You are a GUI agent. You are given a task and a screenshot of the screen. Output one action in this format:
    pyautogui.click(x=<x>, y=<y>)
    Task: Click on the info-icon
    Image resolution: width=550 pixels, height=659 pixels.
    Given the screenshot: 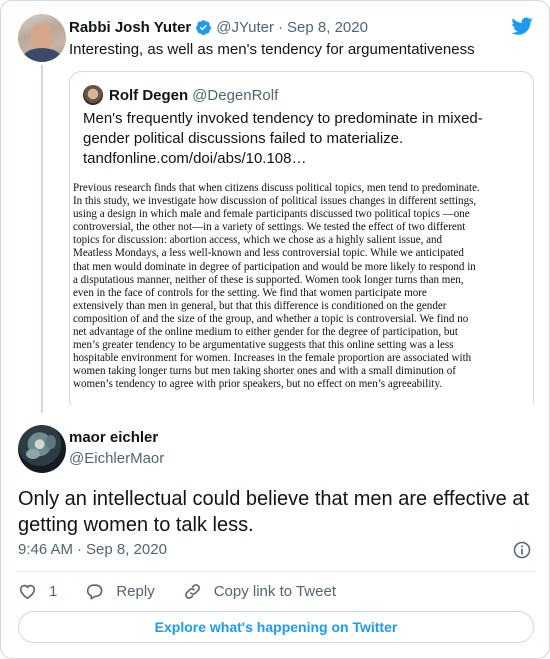 What is the action you would take?
    pyautogui.click(x=522, y=550)
    